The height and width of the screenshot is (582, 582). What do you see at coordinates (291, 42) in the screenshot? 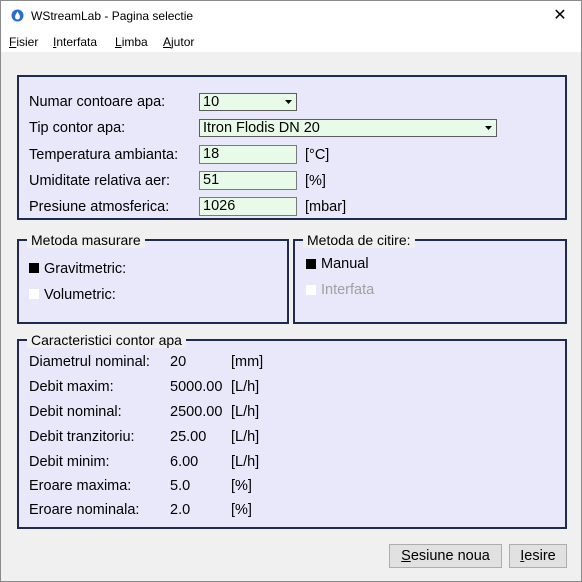
I see `menu-bar: Fisier Interfata Limba Ajutor` at bounding box center [291, 42].